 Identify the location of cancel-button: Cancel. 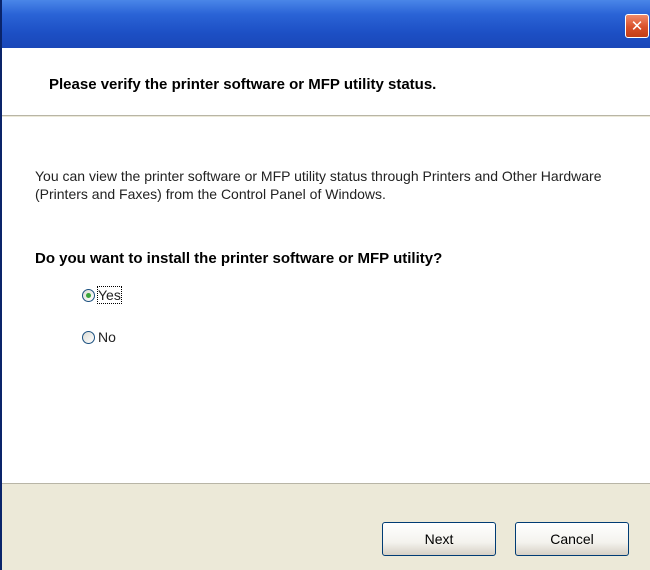
(572, 539).